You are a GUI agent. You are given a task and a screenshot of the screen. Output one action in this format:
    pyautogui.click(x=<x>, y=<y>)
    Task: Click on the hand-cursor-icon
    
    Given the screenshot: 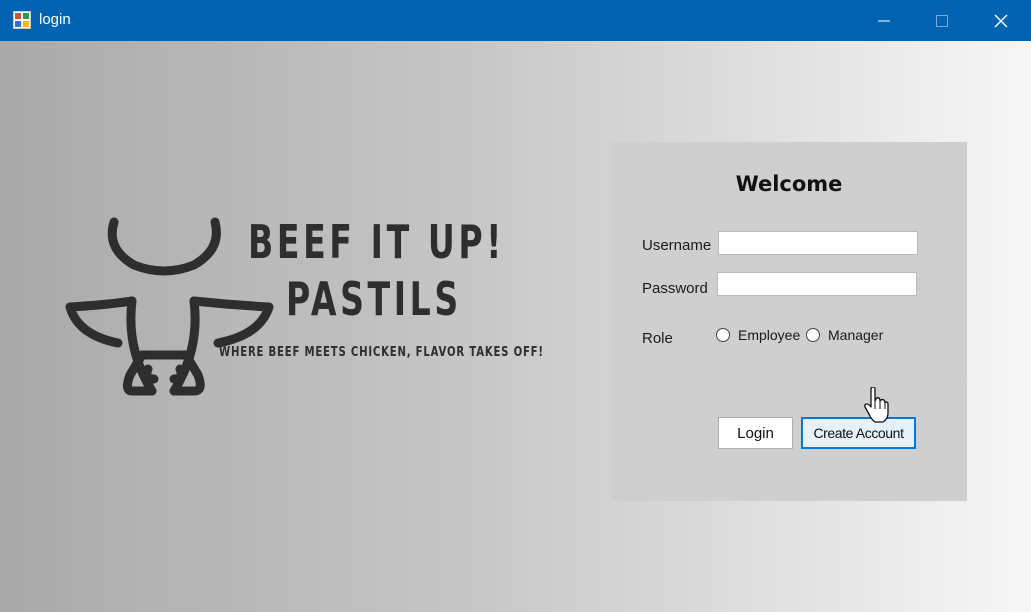 What is the action you would take?
    pyautogui.click(x=876, y=405)
    